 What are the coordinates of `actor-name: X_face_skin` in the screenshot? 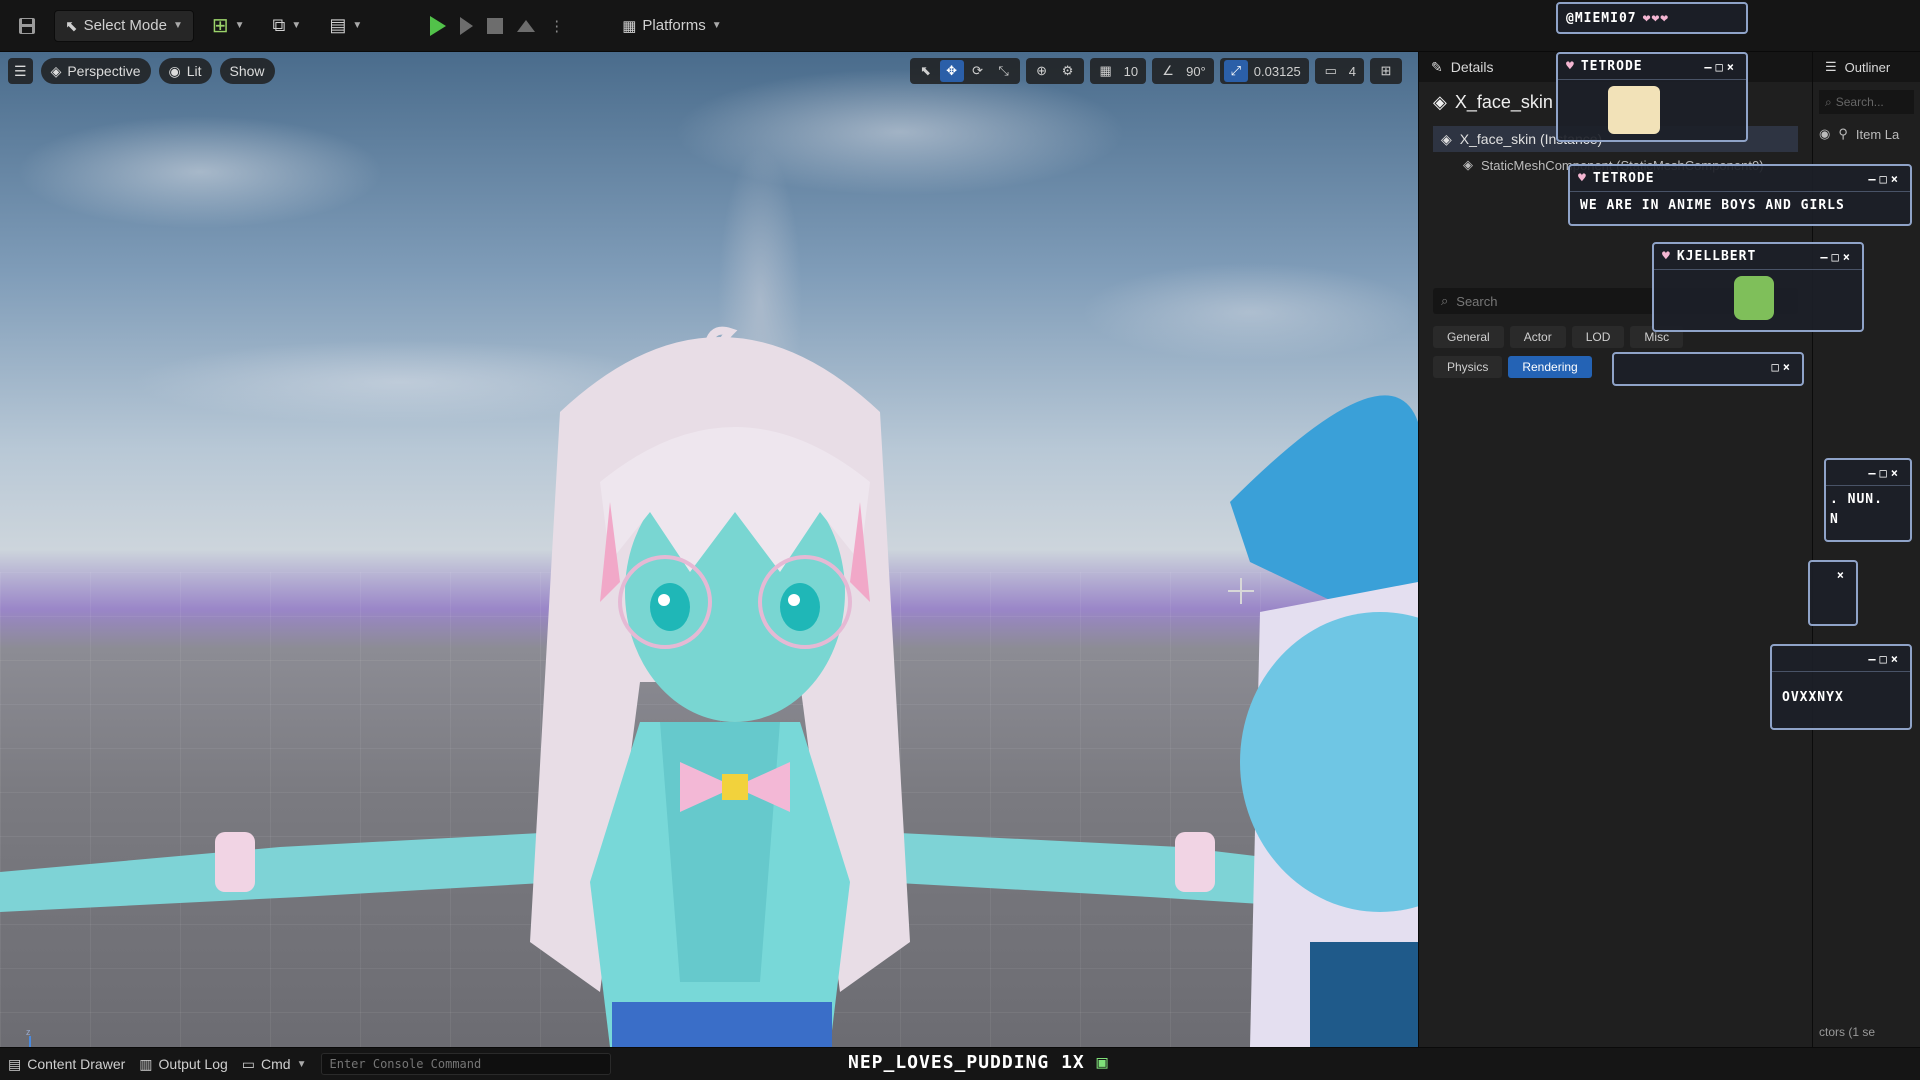 It's located at (1504, 102).